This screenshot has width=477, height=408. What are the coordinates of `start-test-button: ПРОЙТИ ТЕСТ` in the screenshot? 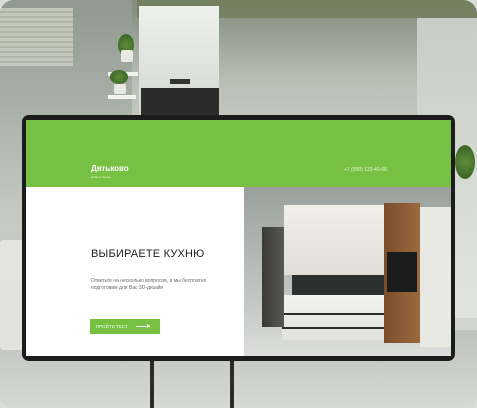 It's located at (125, 326).